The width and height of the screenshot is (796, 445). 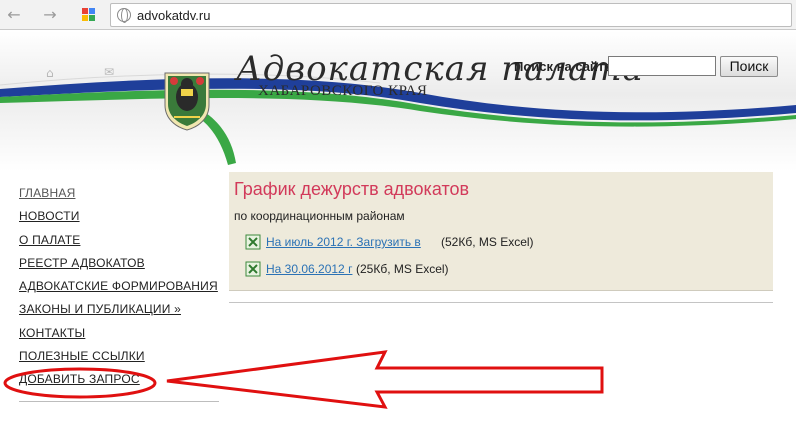 I want to click on sidebar-item-home: ГЛАВНАЯ, so click(x=119, y=195).